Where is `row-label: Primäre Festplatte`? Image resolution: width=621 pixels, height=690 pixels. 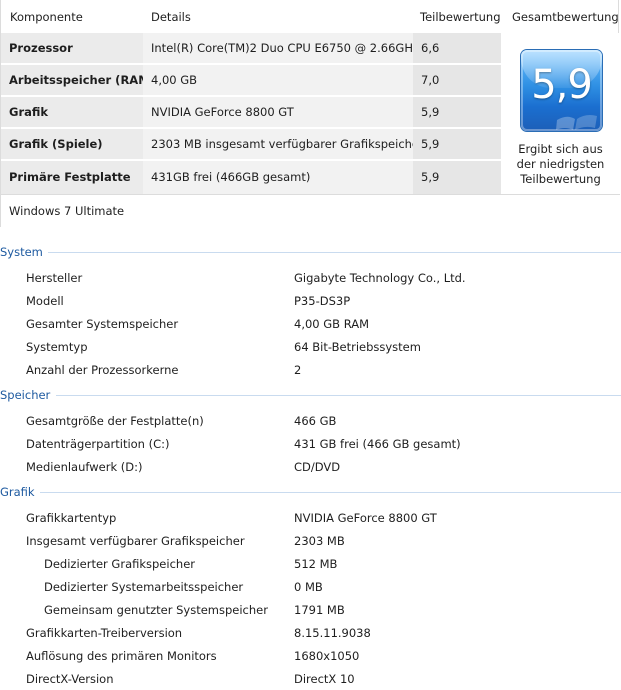
row-label: Primäre Festplatte is located at coordinates (72, 177).